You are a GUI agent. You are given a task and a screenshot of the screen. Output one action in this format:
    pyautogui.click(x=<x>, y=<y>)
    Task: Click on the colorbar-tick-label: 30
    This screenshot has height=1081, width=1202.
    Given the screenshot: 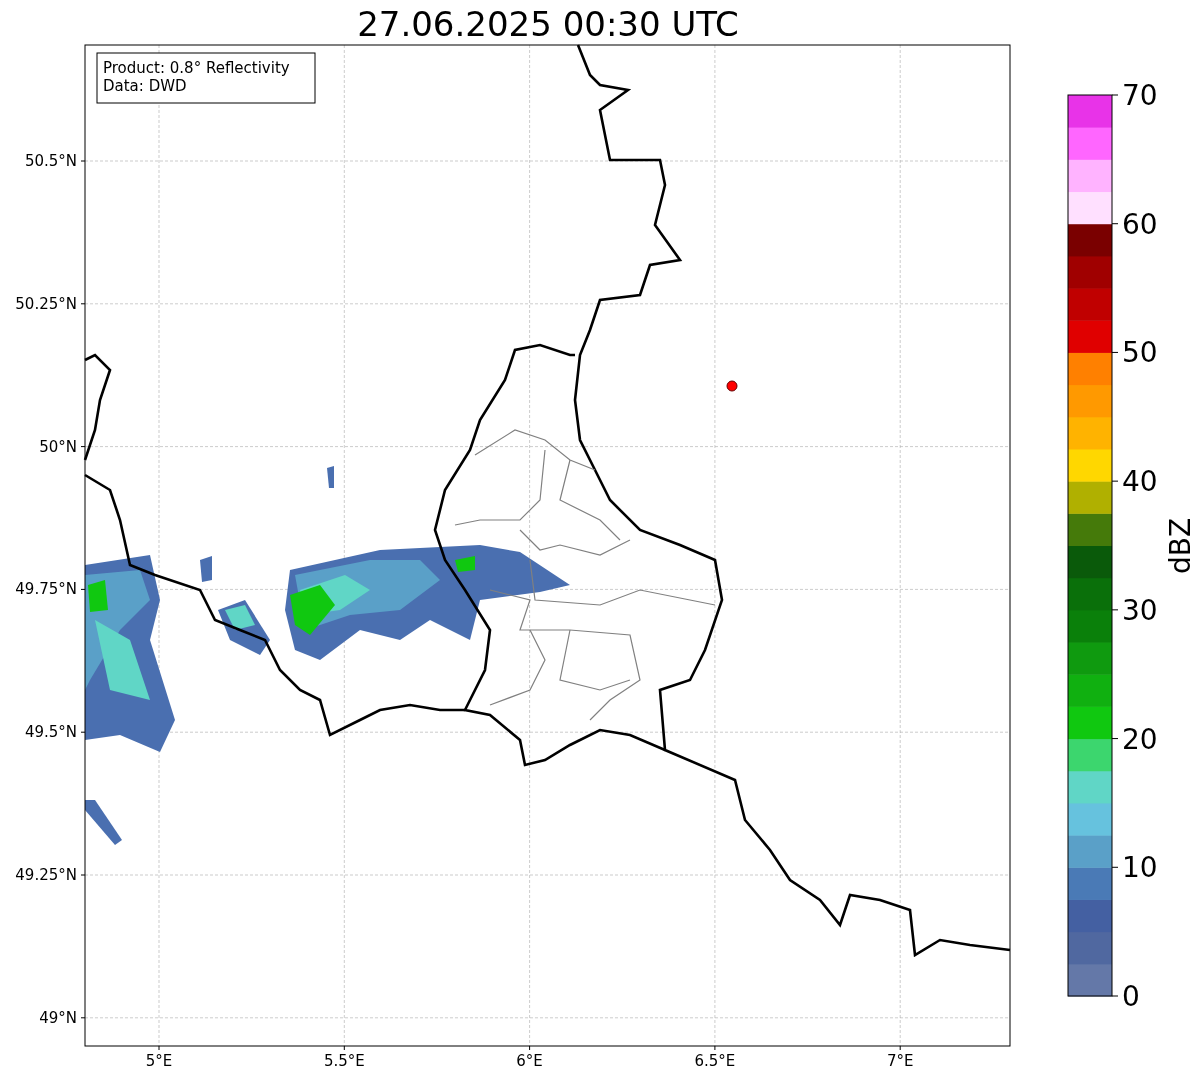 What is the action you would take?
    pyautogui.click(x=1140, y=610)
    